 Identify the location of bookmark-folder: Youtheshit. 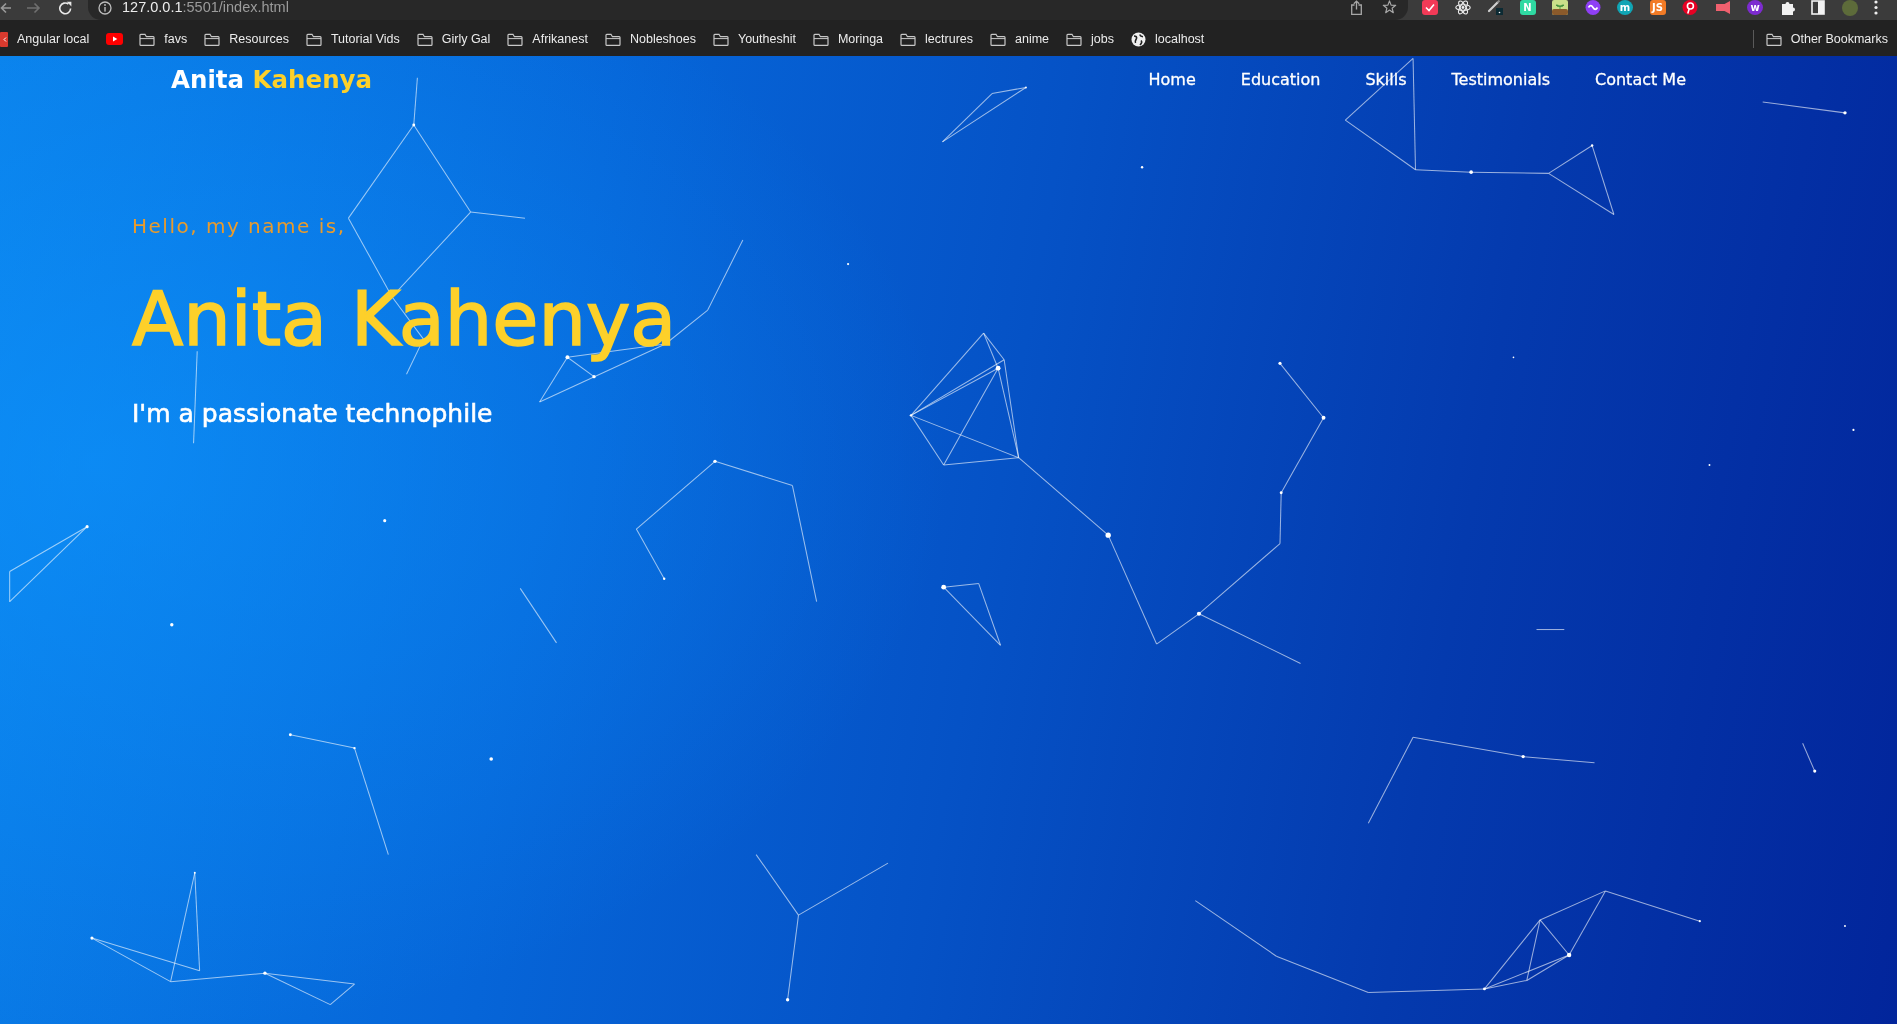
(754, 39).